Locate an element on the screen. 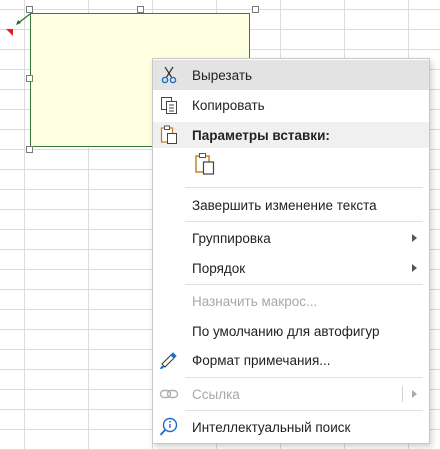 The width and height of the screenshot is (440, 450). scissors-icon is located at coordinates (169, 75).